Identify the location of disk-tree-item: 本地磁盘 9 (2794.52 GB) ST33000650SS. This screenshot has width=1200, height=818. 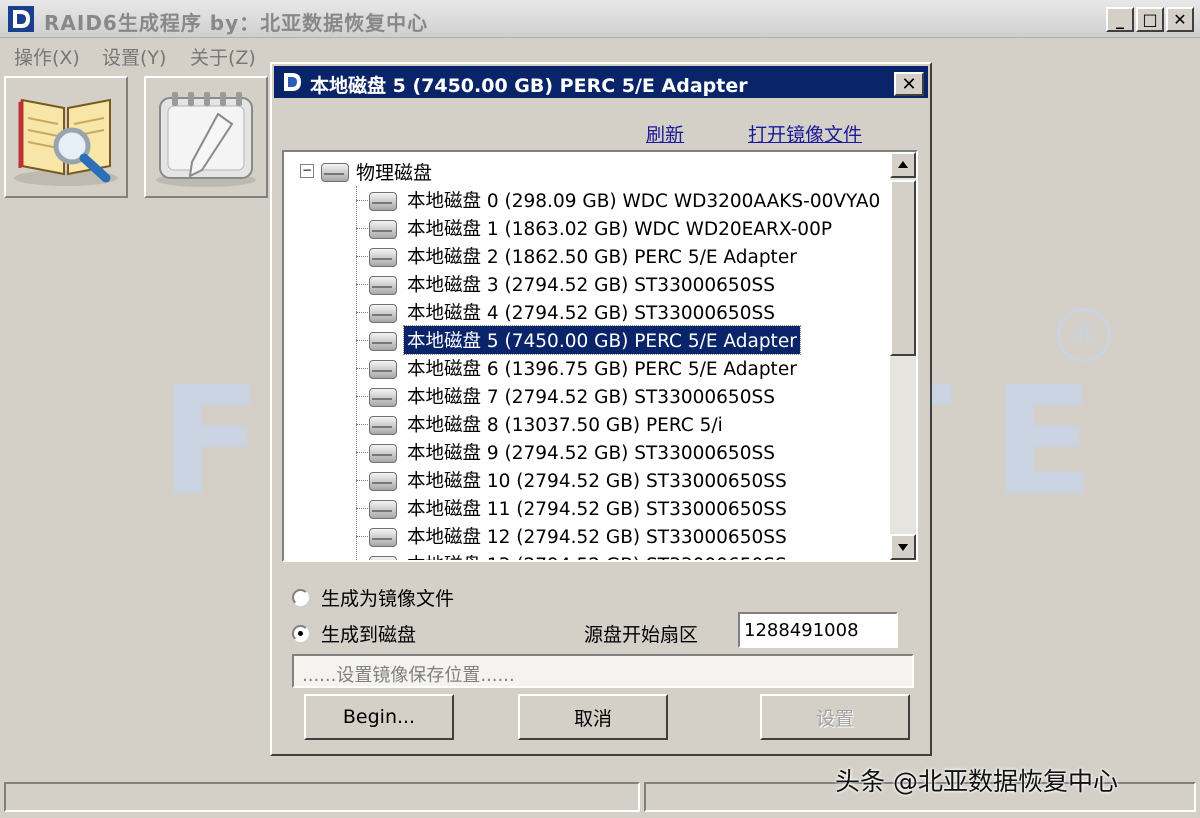
(567, 452).